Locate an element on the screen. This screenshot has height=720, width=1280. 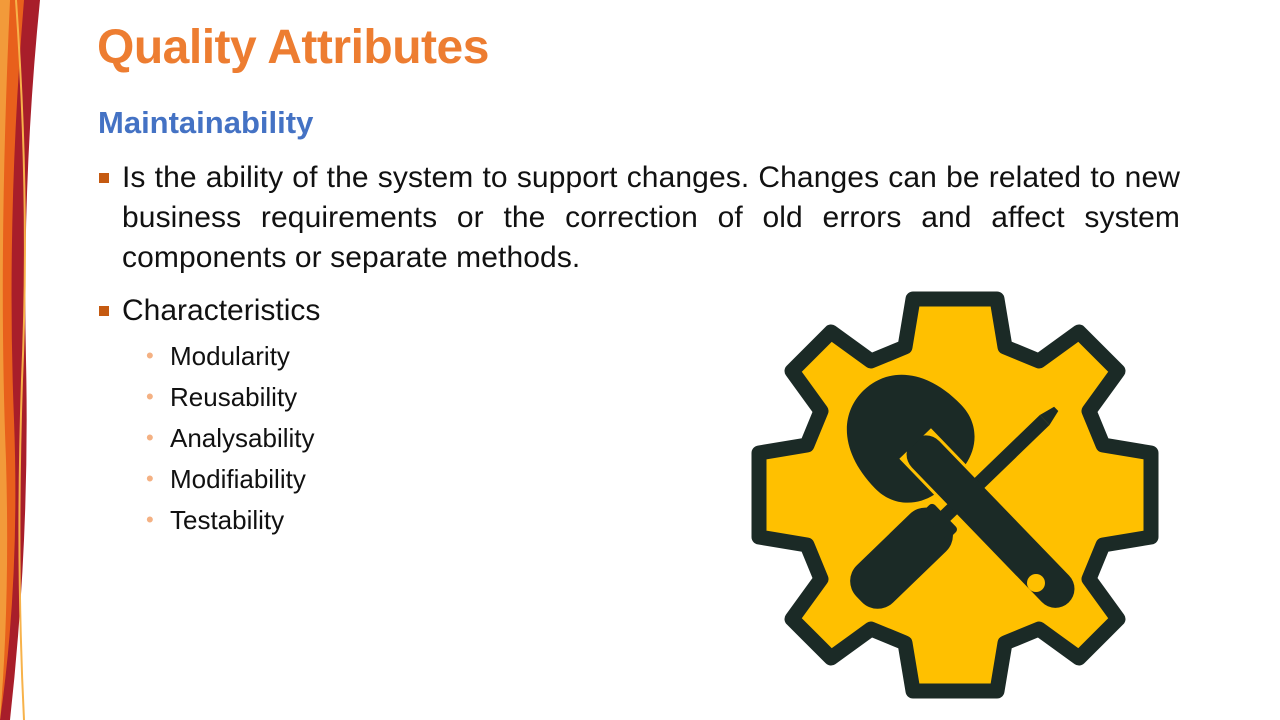
characteristic-analysability: Analysability is located at coordinates (242, 438).